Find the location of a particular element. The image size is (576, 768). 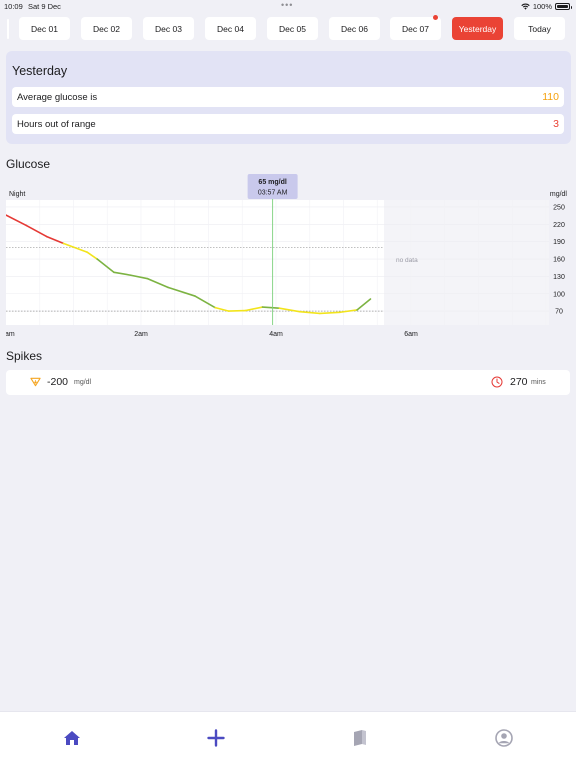

home-icon is located at coordinates (72, 738).